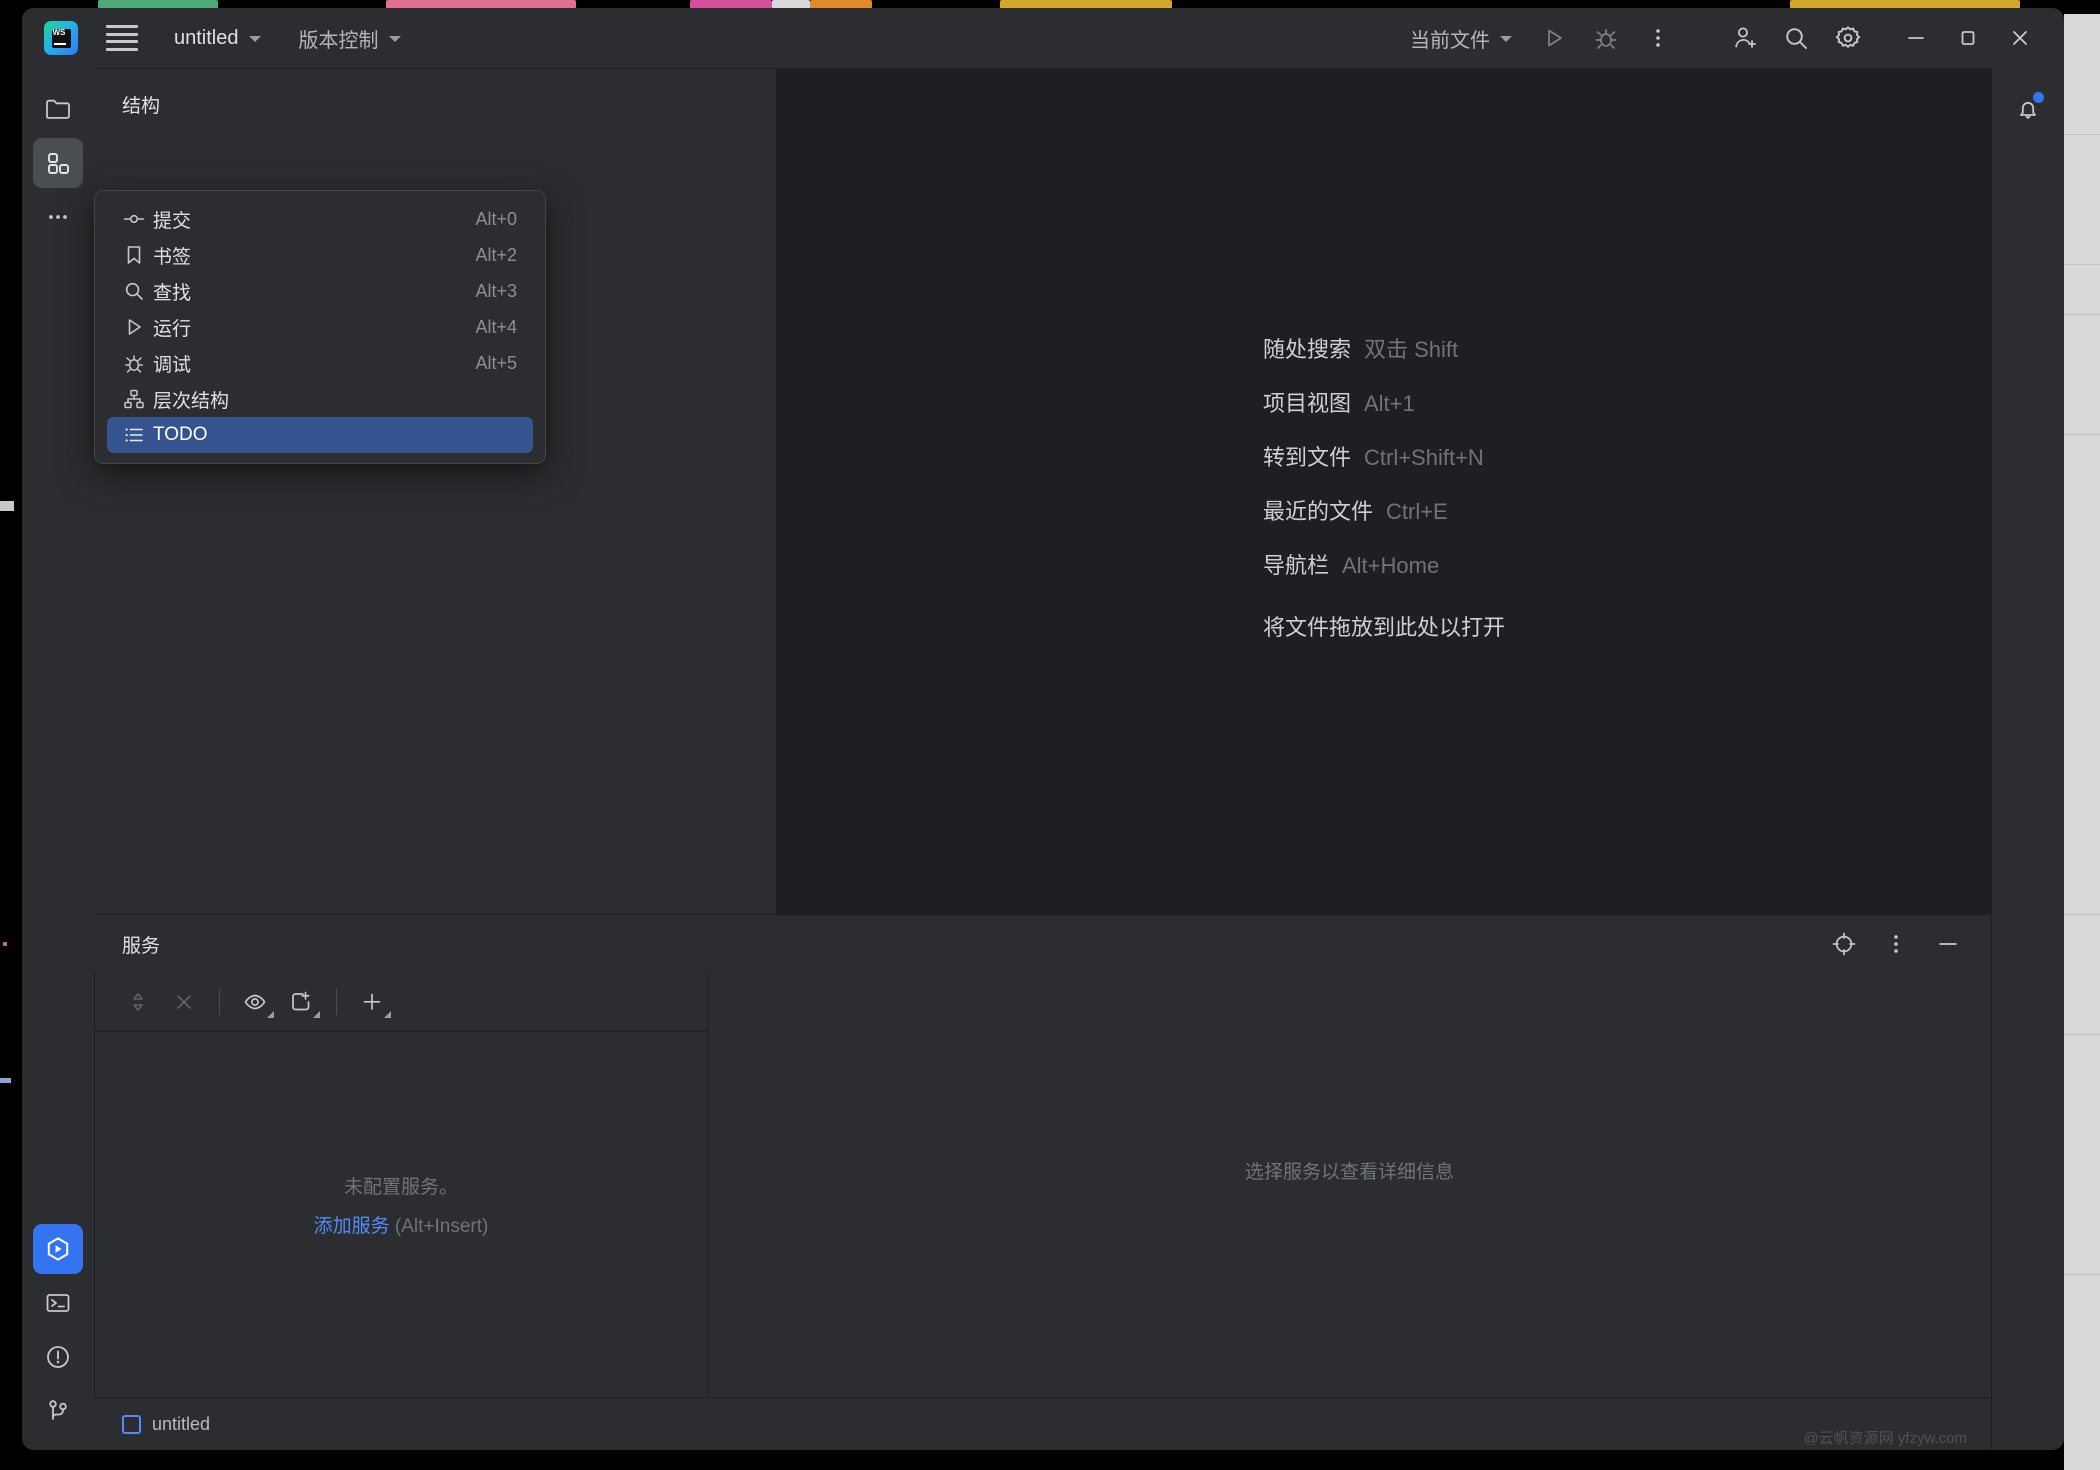  Describe the element at coordinates (2027, 759) in the screenshot. I see `right-tool-window-strip` at that location.